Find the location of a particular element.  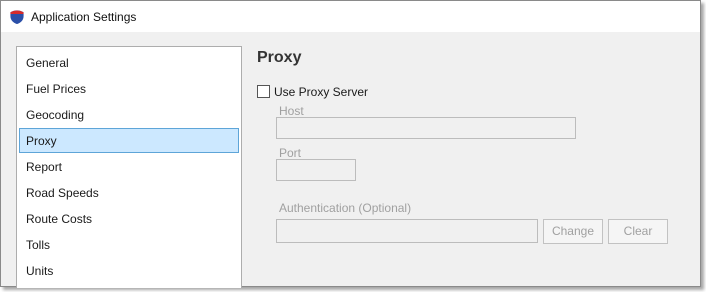

use-proxy-label: Use Proxy Server is located at coordinates (321, 92).